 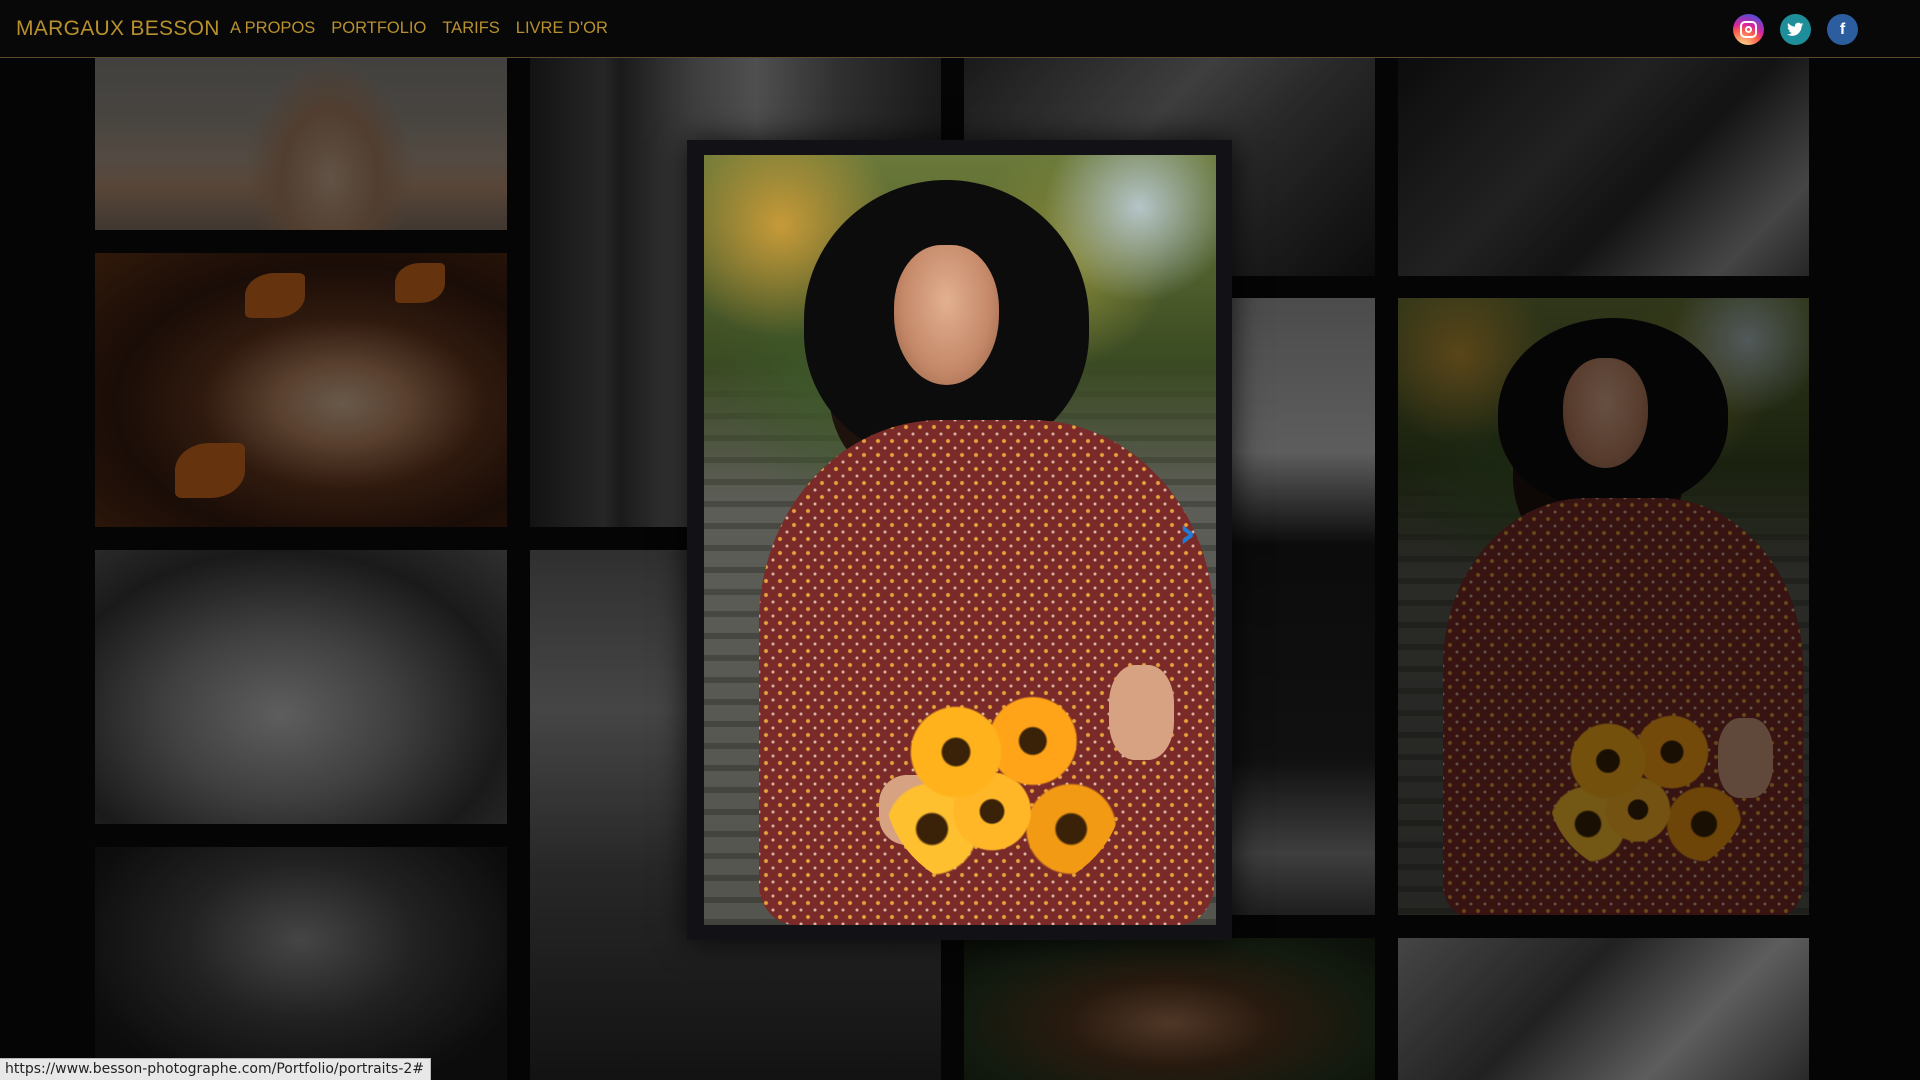 I want to click on nav-item-livre-dor: LIVRE D'OR, so click(x=562, y=28).